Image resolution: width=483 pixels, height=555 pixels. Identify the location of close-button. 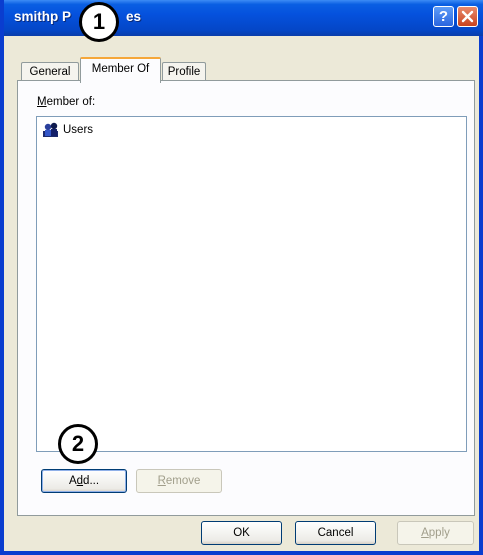
(467, 16).